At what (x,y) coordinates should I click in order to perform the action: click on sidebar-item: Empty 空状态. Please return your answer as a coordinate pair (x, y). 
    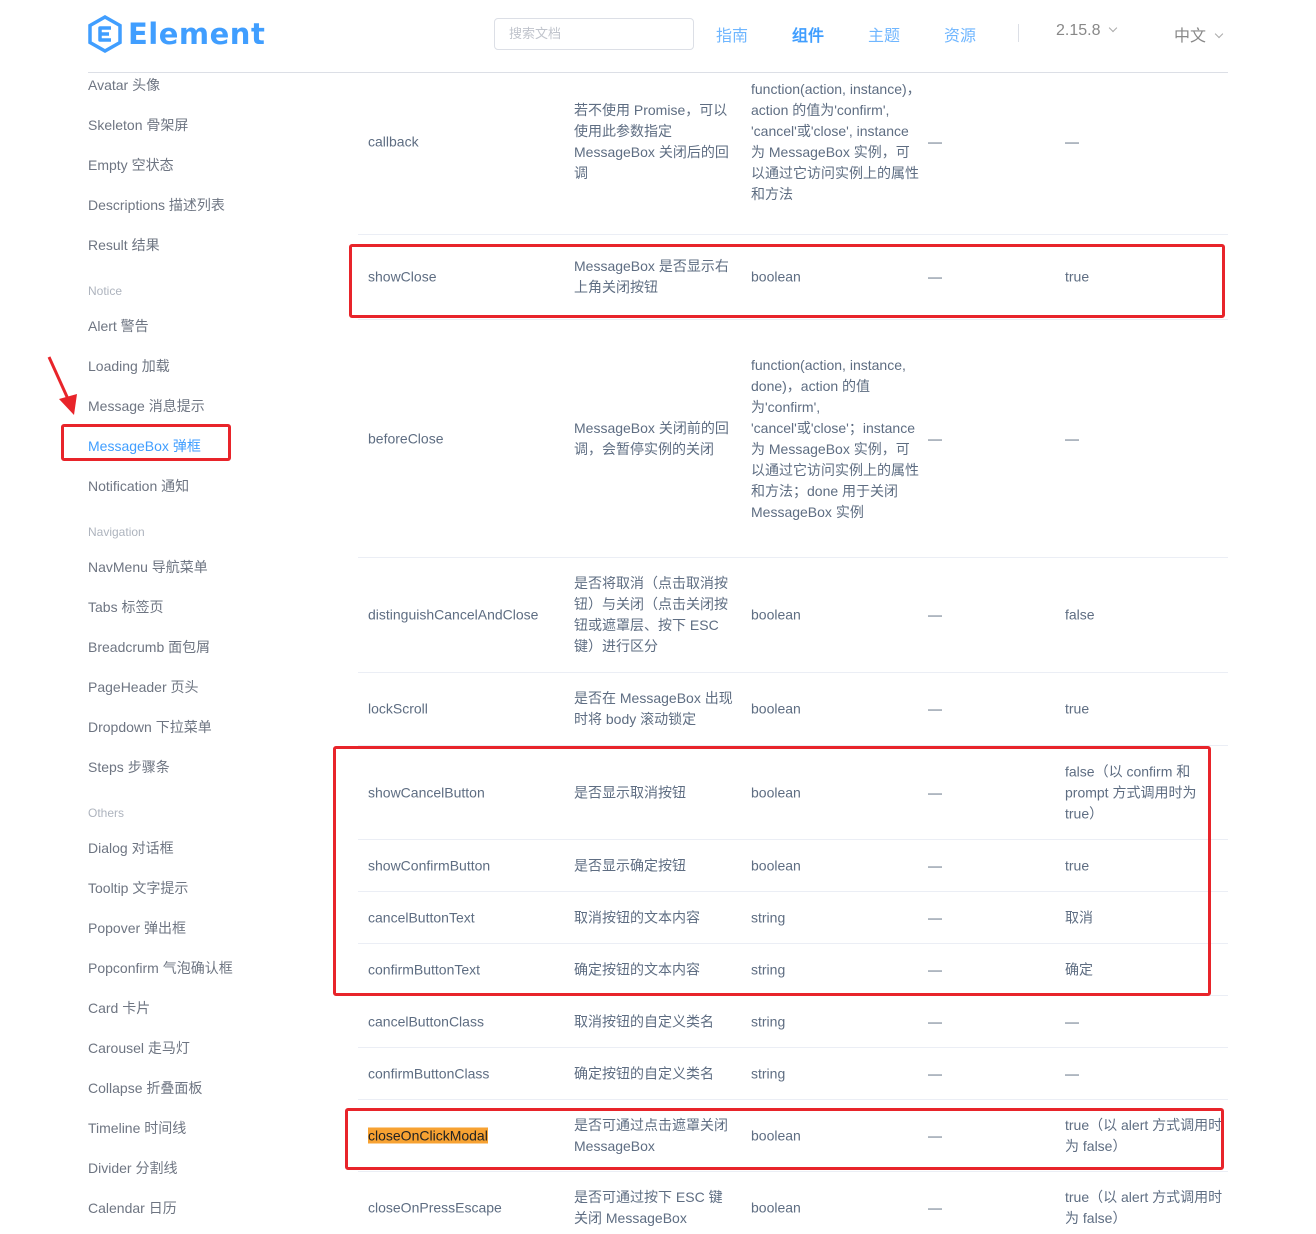
    Looking at the image, I should click on (131, 165).